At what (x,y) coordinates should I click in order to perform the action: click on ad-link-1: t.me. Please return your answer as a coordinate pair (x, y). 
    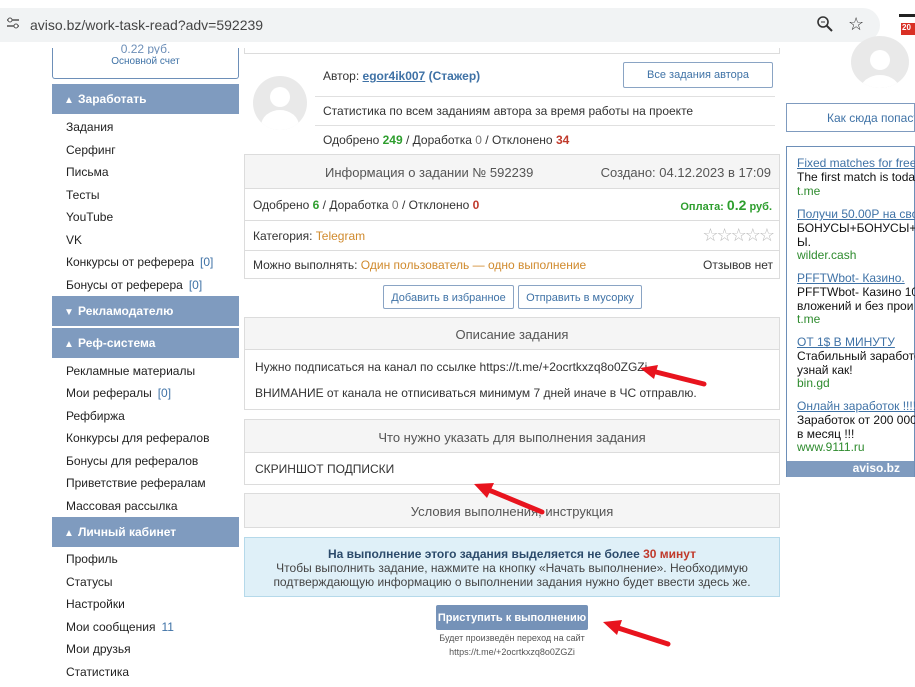
    Looking at the image, I should click on (808, 191).